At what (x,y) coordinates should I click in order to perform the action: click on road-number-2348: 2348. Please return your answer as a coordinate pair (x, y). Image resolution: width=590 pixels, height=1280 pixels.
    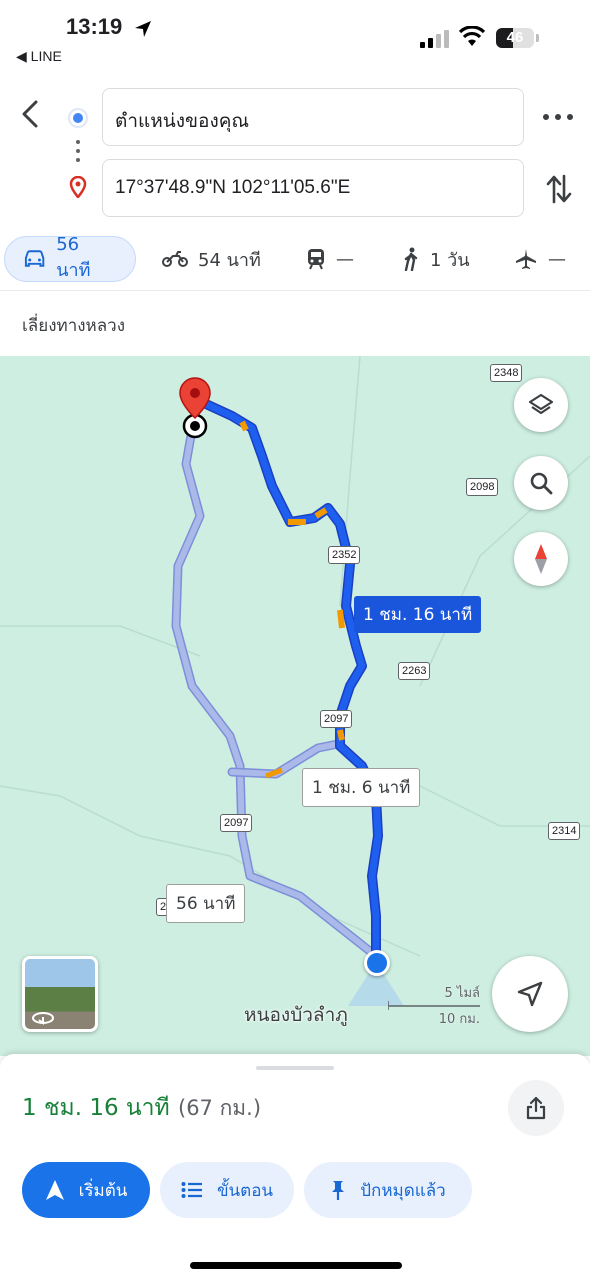
    Looking at the image, I should click on (506, 373).